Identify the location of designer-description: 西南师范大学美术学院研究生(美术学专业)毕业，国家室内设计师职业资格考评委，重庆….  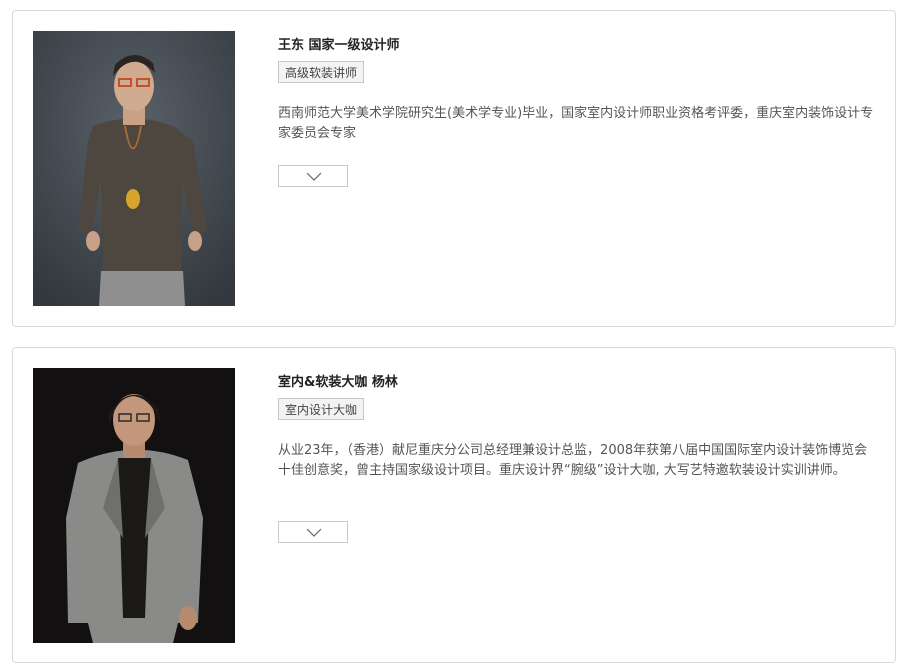
(576, 123).